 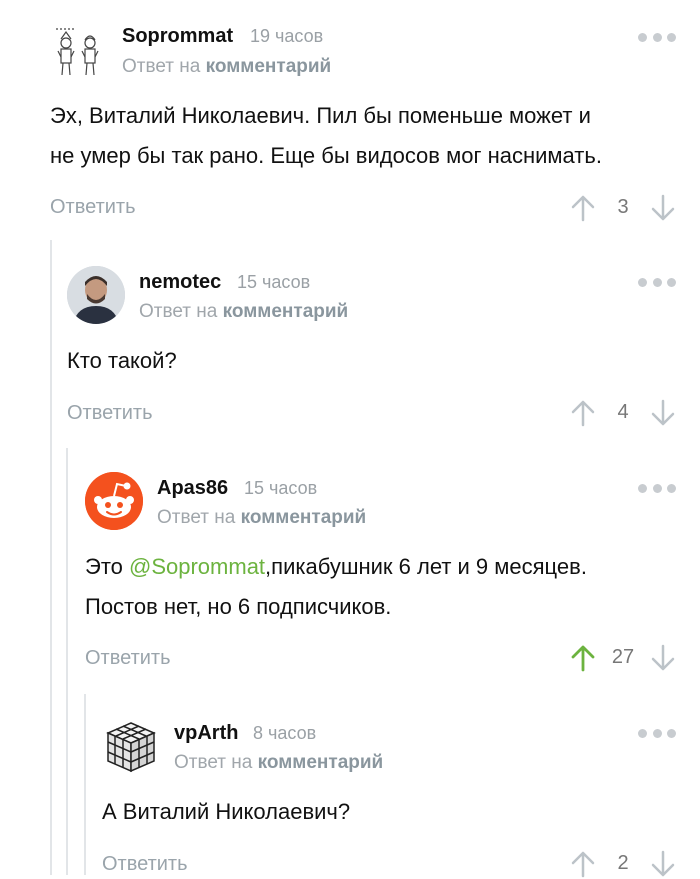 I want to click on score: 3, so click(x=623, y=207).